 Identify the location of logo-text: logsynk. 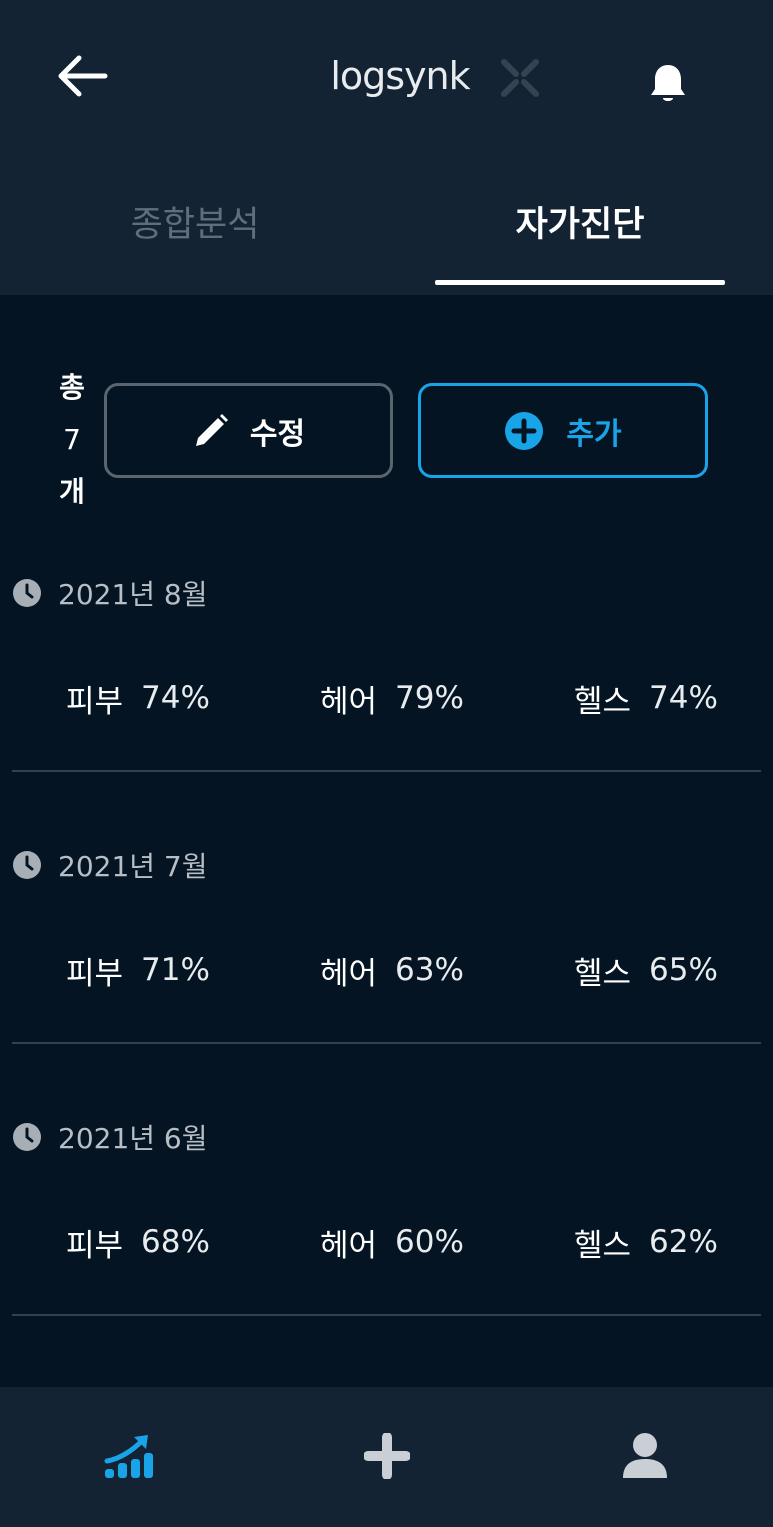
(400, 76).